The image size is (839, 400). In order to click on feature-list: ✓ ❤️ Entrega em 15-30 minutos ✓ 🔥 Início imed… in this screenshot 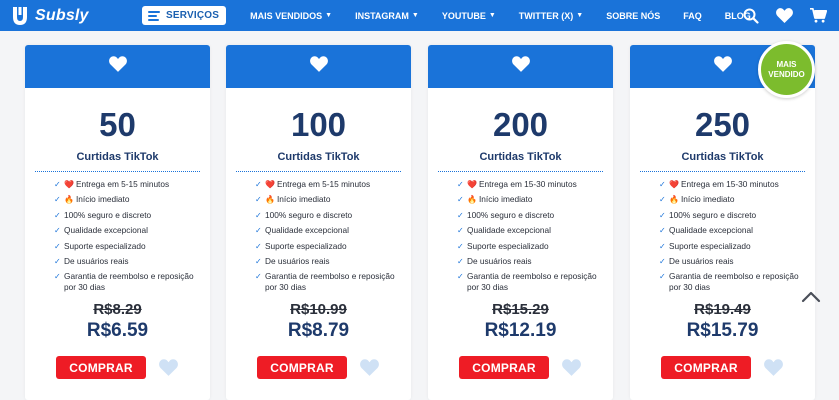, I will do `click(520, 236)`.